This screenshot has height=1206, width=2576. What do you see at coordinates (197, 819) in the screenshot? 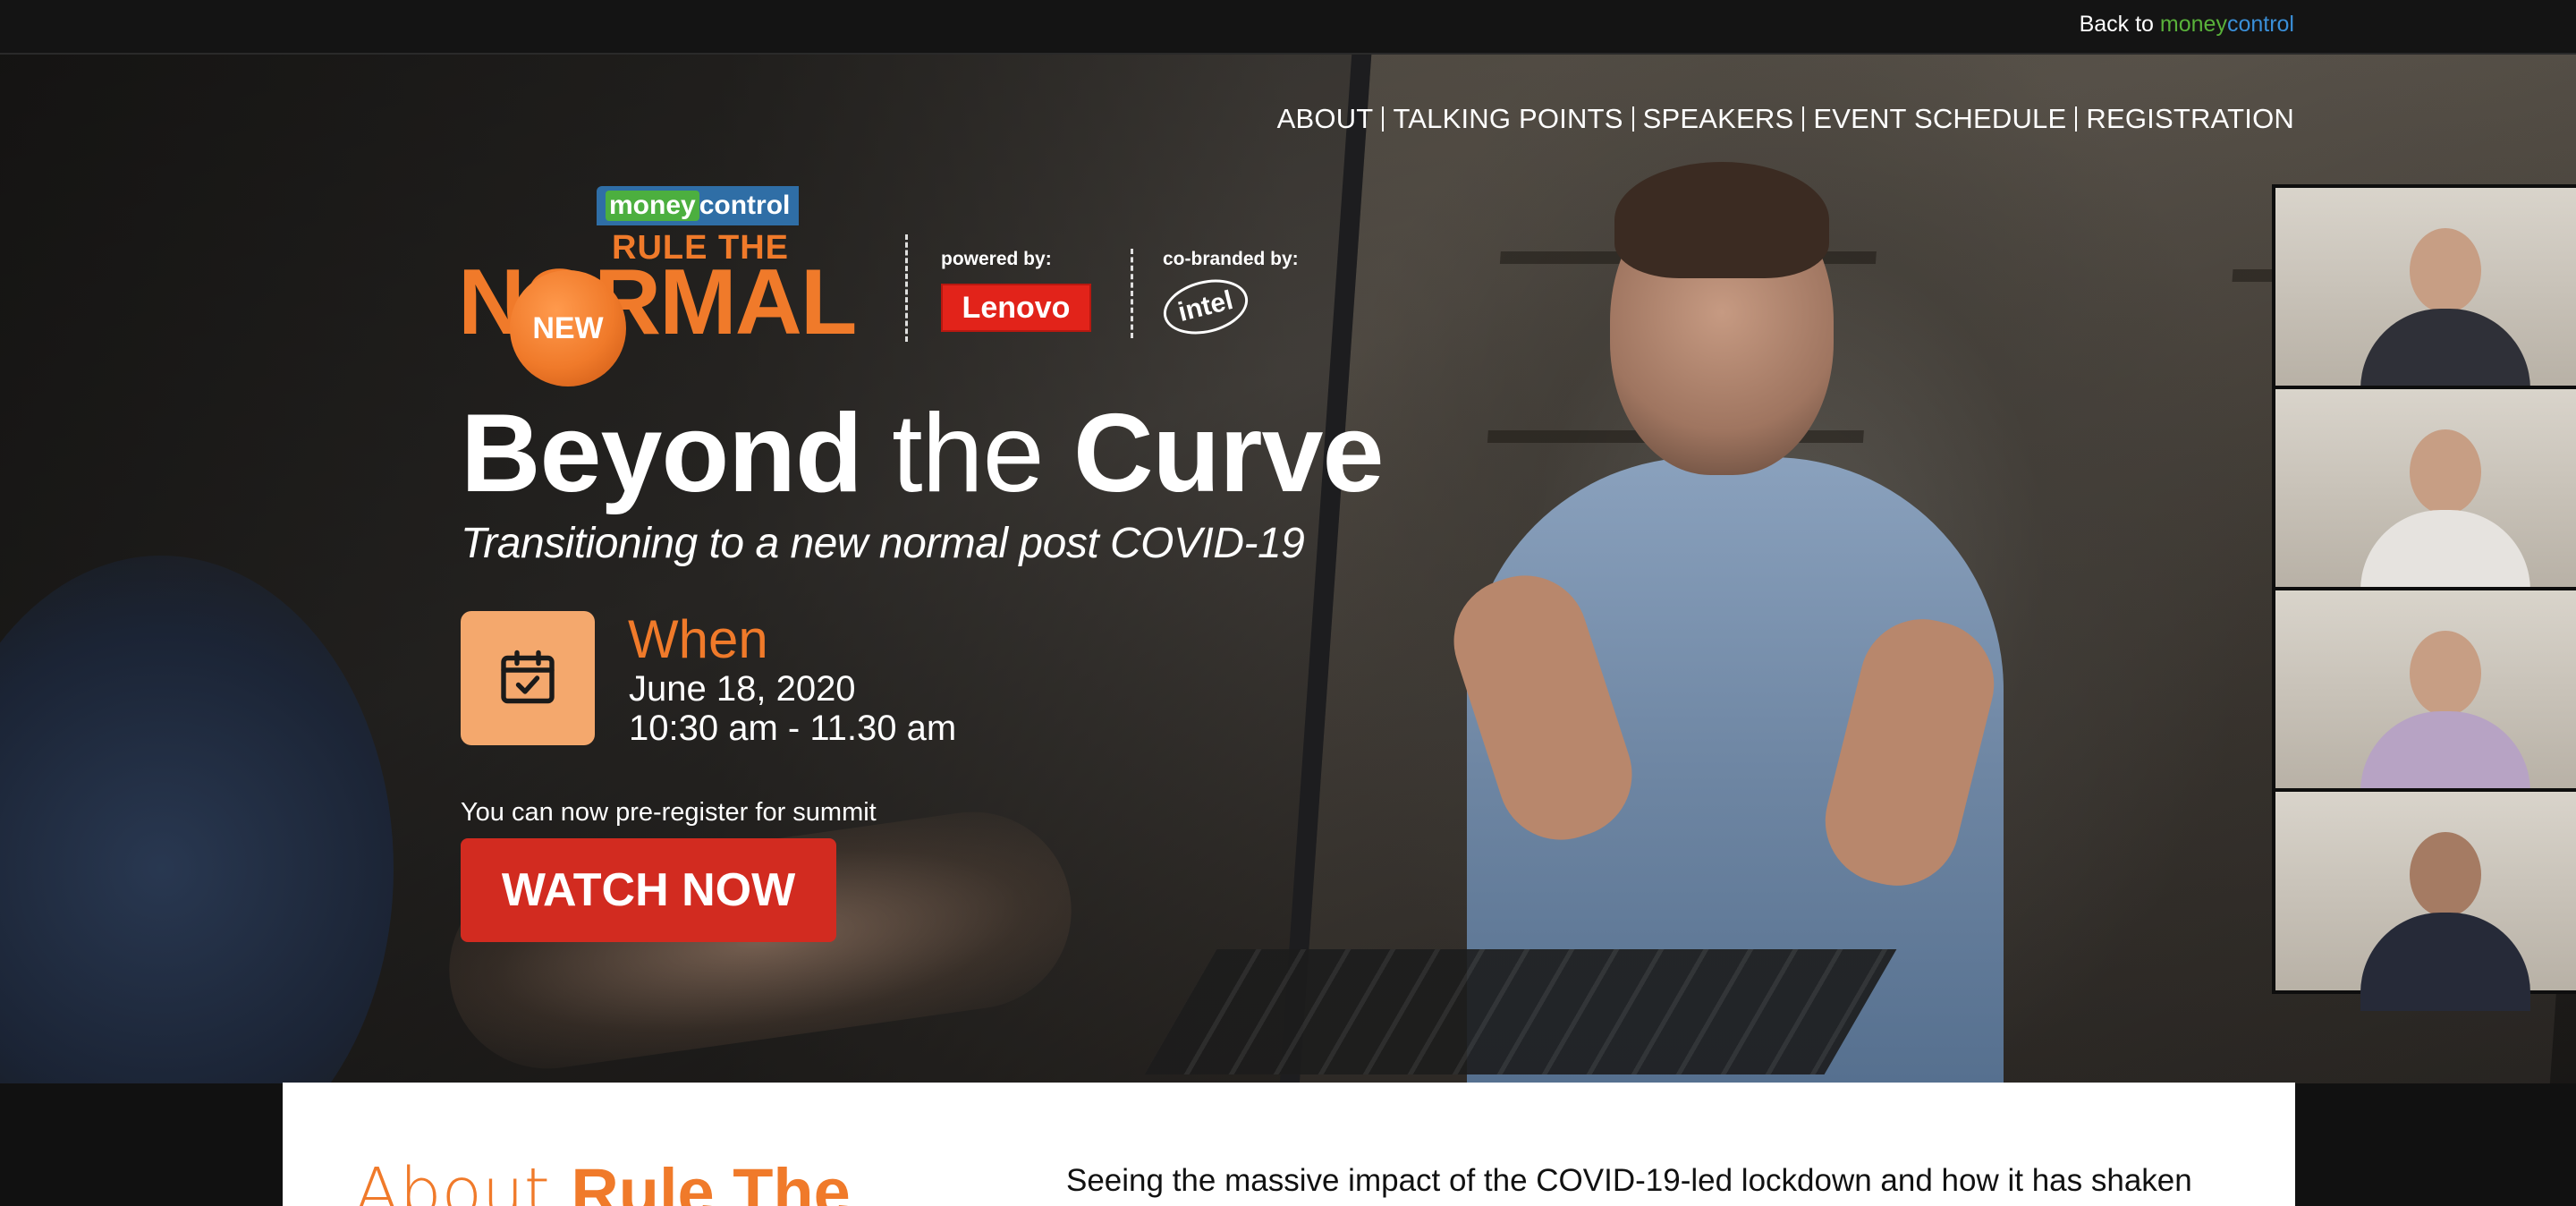
I see `foreground-shoulder-image` at bounding box center [197, 819].